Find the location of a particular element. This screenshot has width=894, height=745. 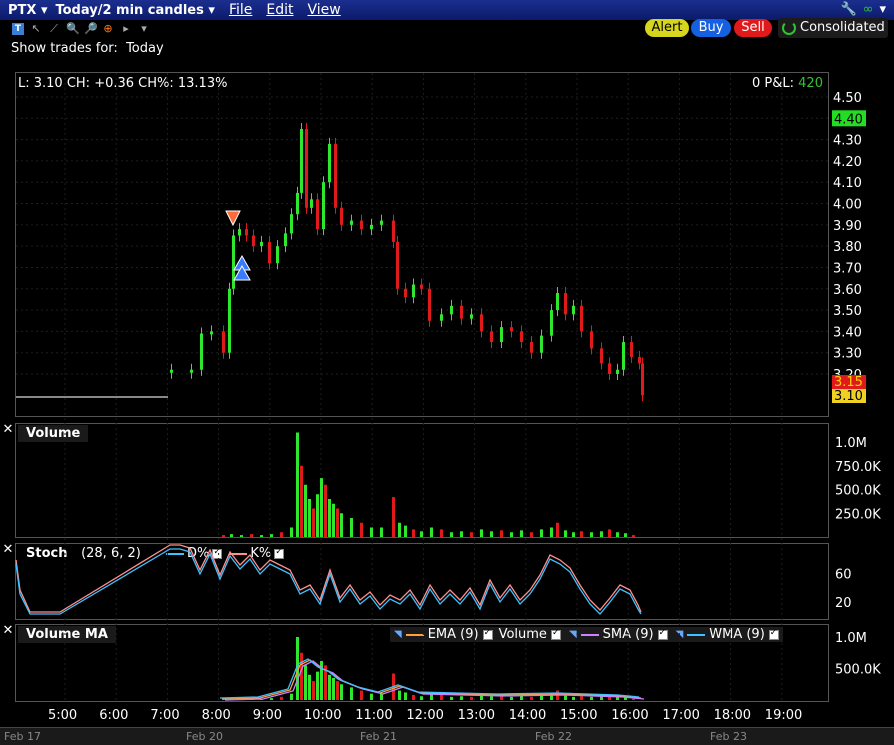

ask-price-label: 3.10 is located at coordinates (848, 396).